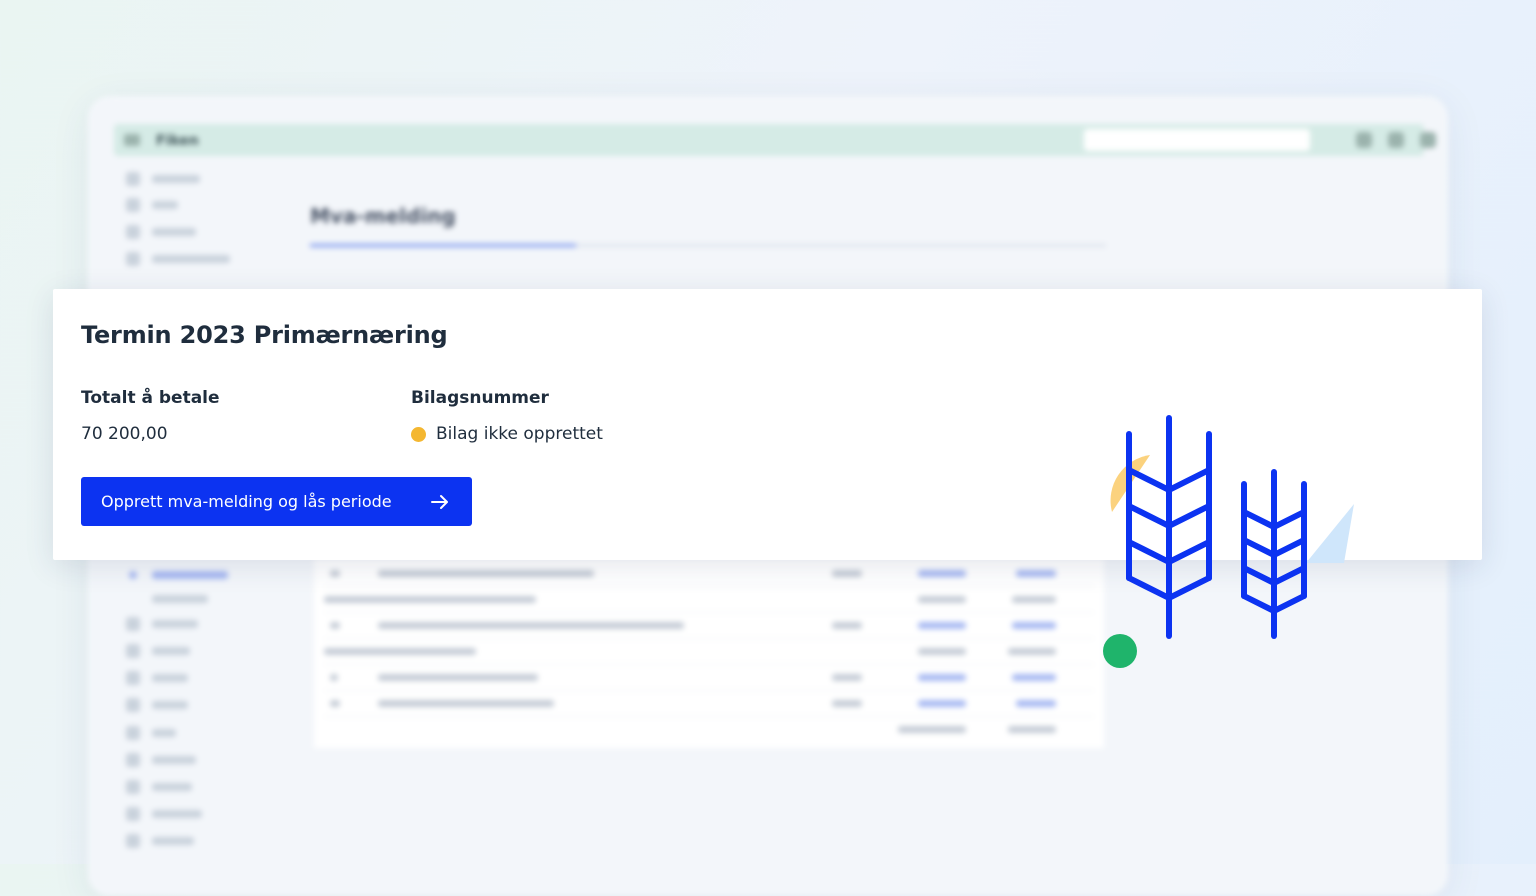 The height and width of the screenshot is (896, 1536). I want to click on green-dot-shape, so click(1120, 651).